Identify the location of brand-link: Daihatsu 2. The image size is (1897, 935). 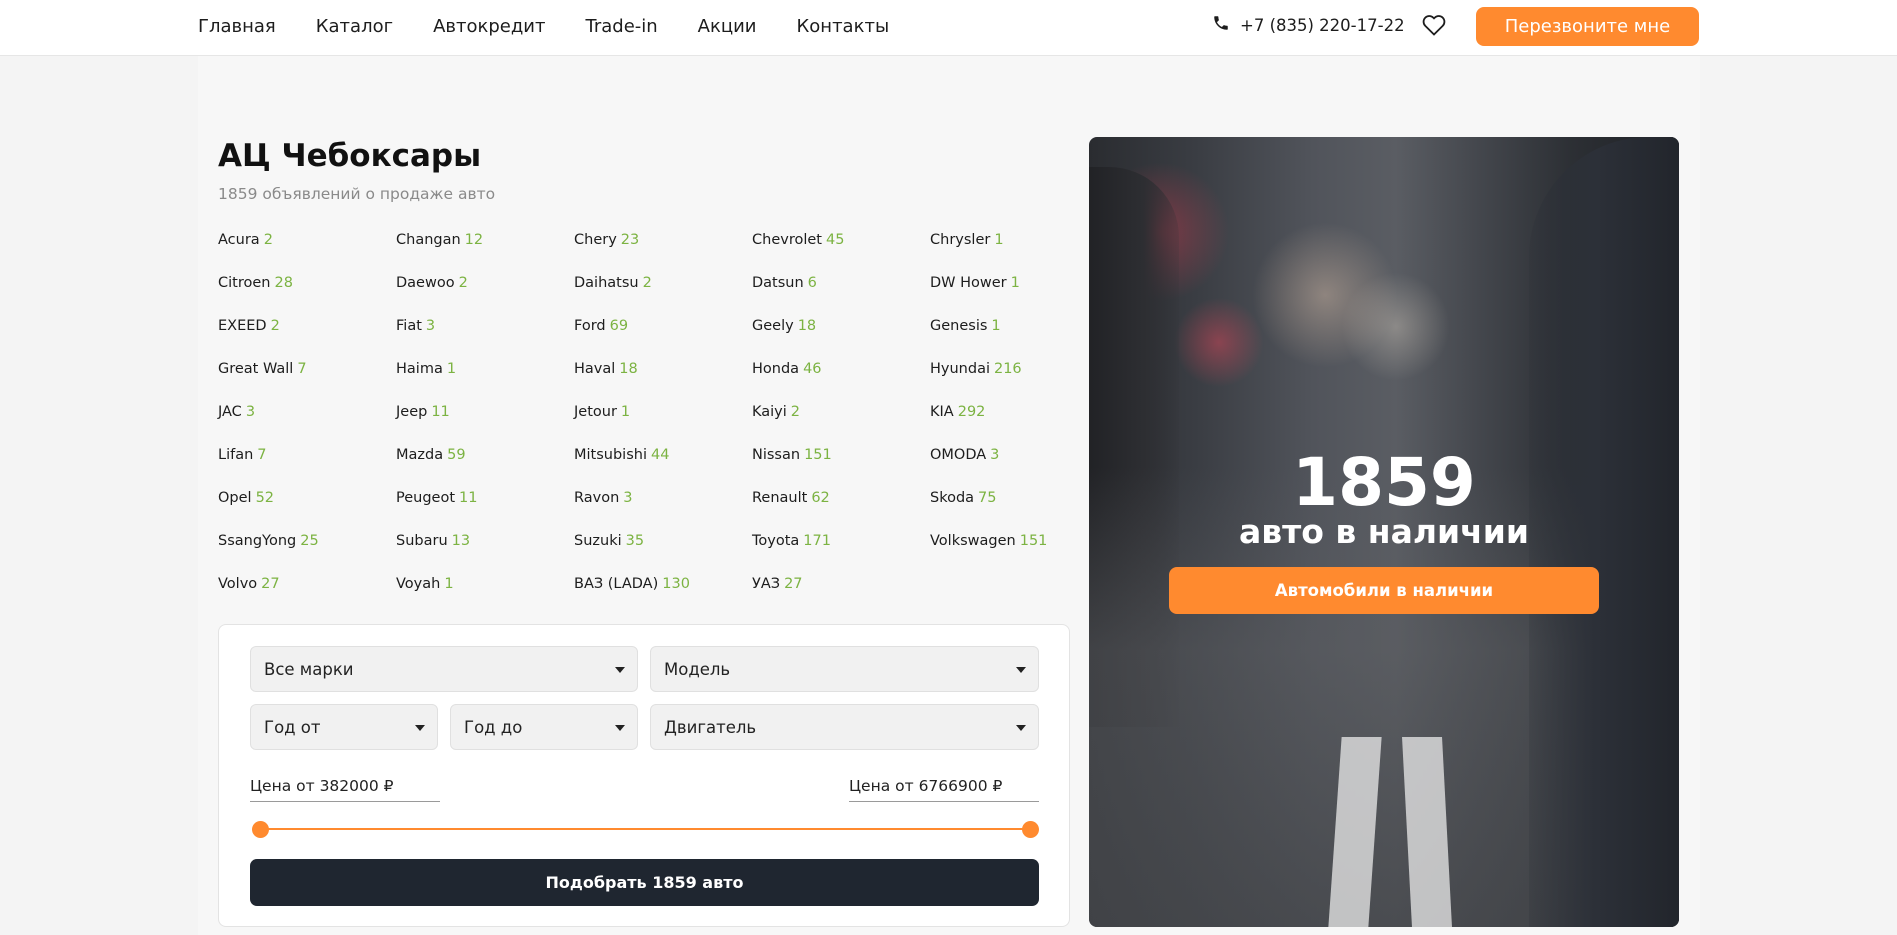
(663, 292).